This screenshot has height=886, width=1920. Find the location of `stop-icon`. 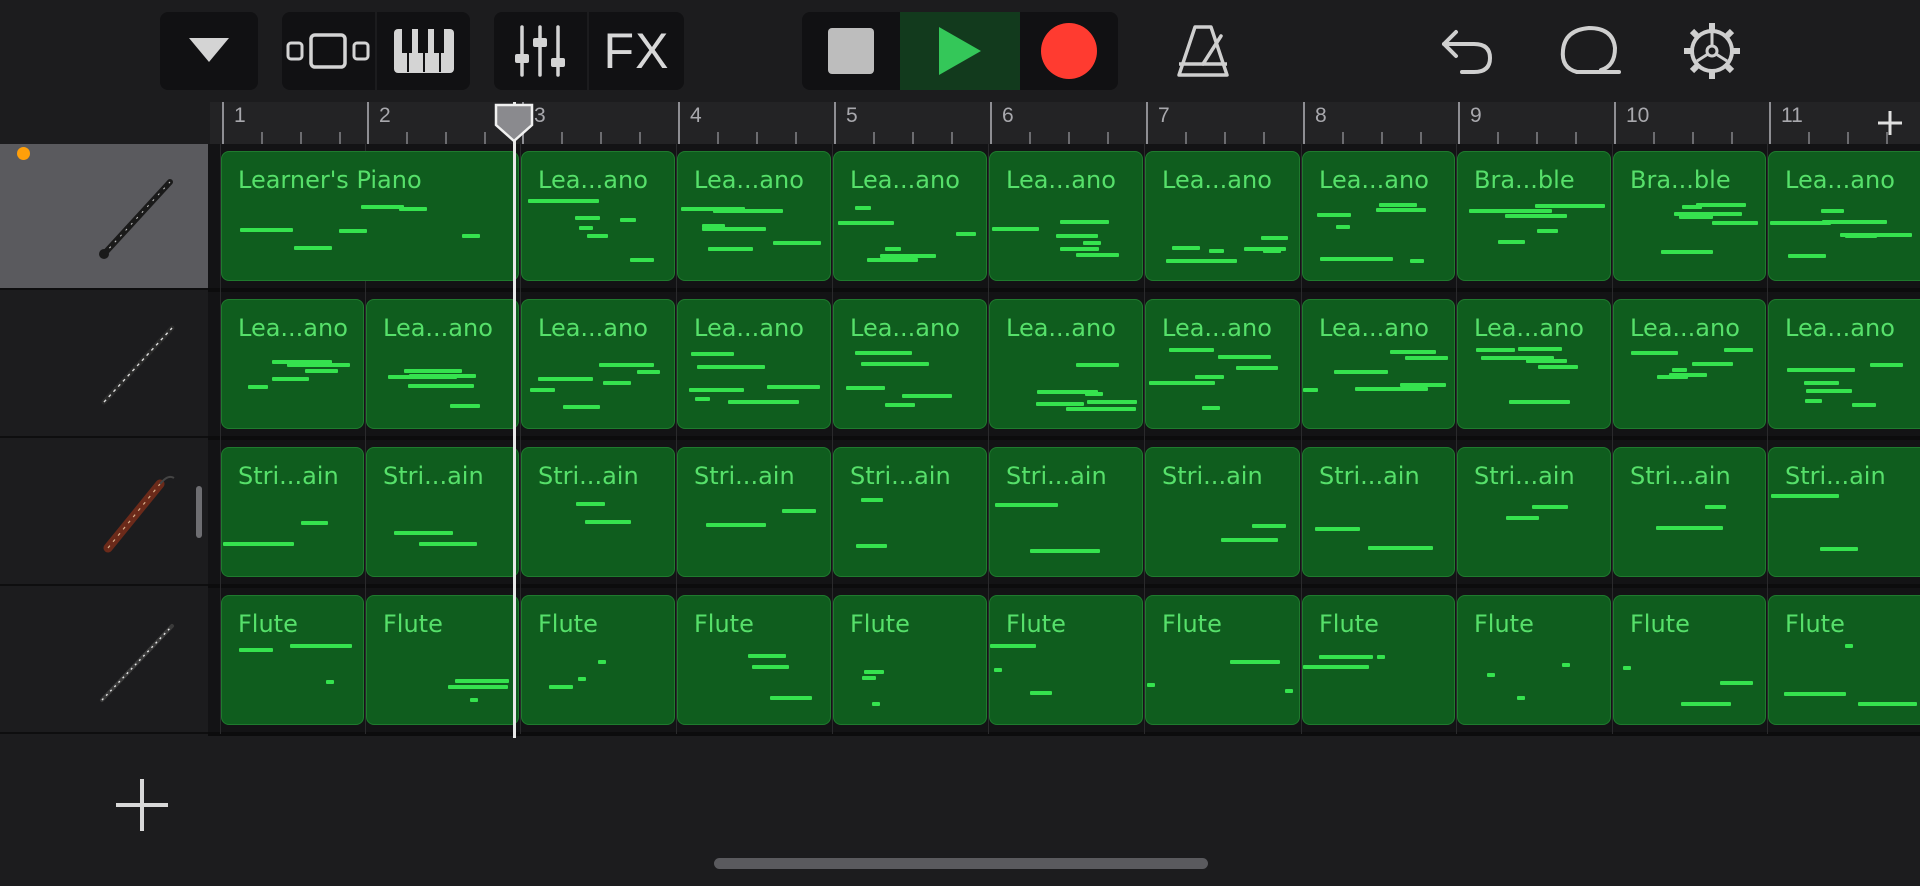

stop-icon is located at coordinates (851, 51).